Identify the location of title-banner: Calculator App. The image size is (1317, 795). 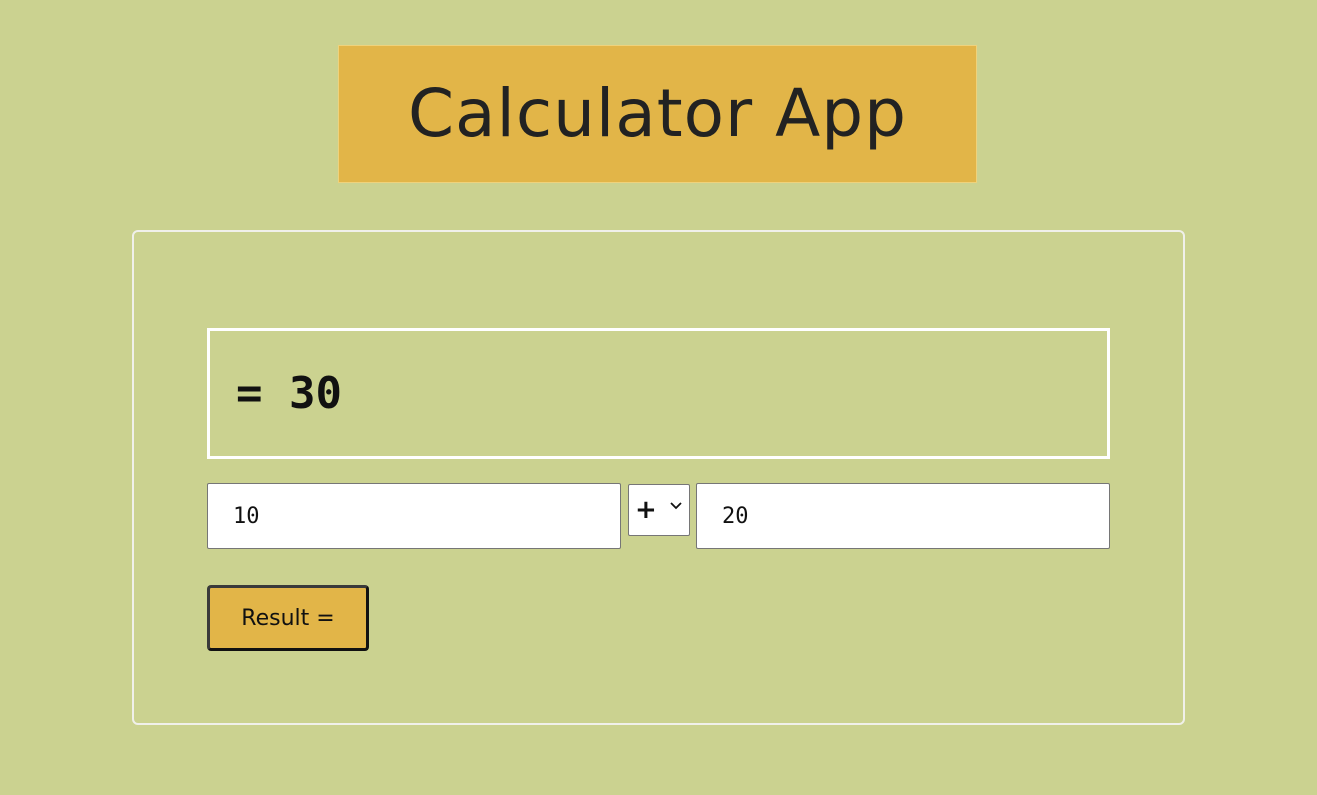
(657, 114).